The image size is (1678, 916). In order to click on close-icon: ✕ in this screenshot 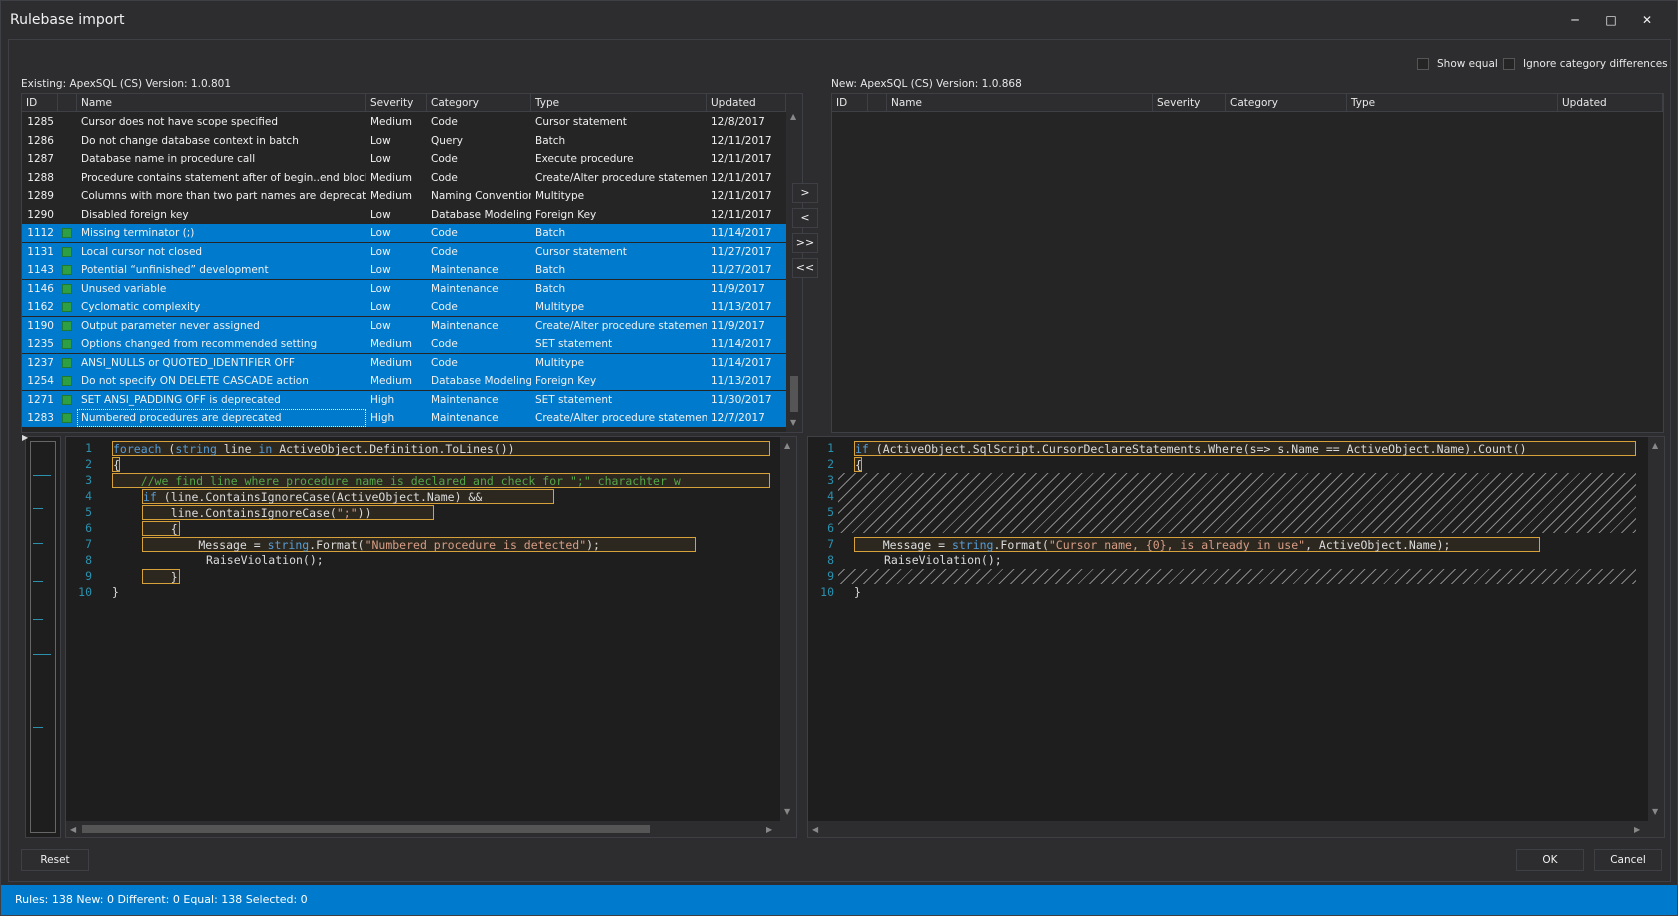, I will do `click(1647, 20)`.